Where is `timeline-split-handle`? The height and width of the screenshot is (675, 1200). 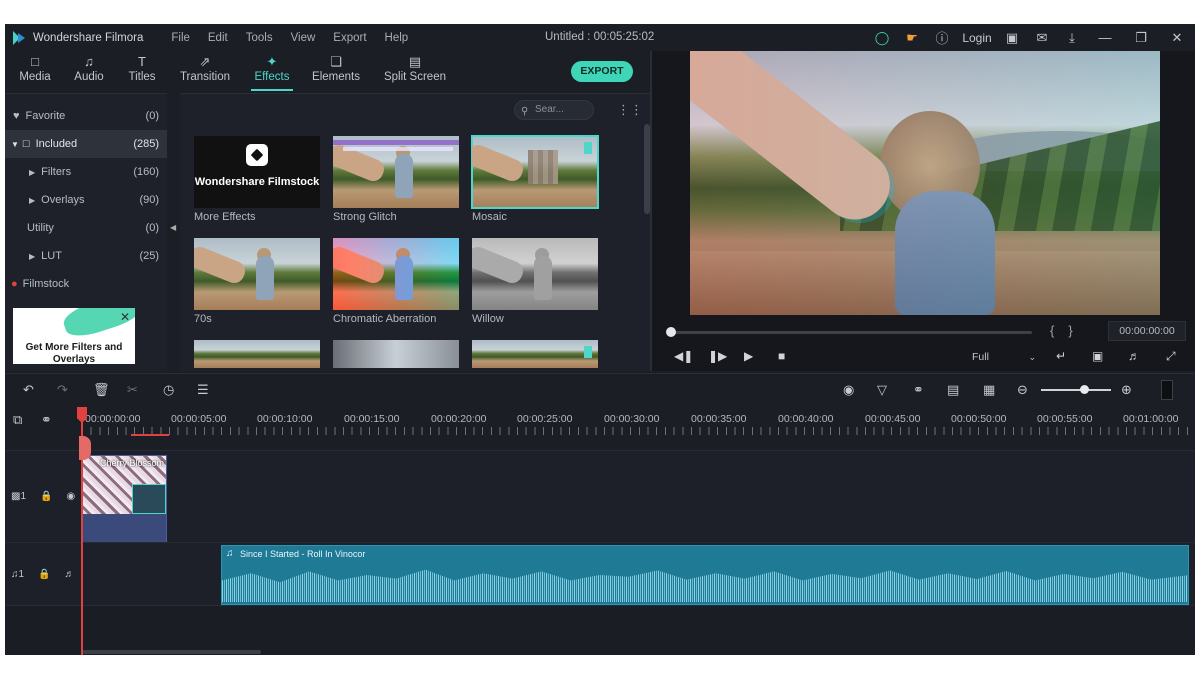
timeline-split-handle is located at coordinates (1167, 390).